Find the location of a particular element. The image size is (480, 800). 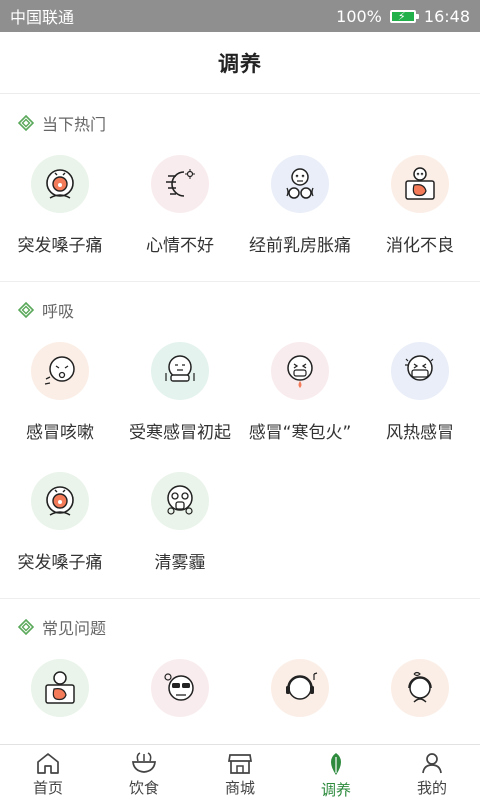

section-title: 呼吸 is located at coordinates (58, 311).